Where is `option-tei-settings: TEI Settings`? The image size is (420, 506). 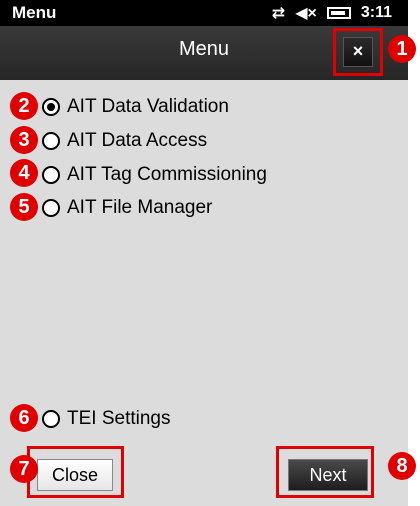
option-tei-settings: TEI Settings is located at coordinates (106, 419).